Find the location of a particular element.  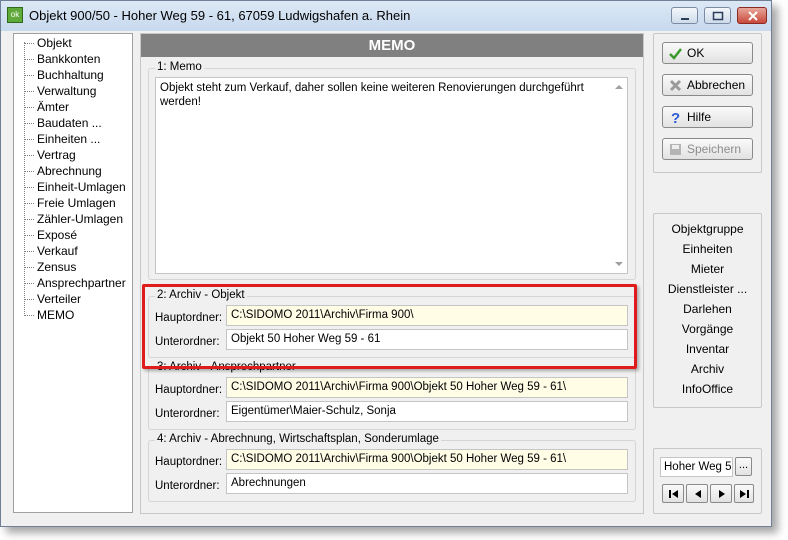

link-infooffice: InfoOffice is located at coordinates (707, 389).